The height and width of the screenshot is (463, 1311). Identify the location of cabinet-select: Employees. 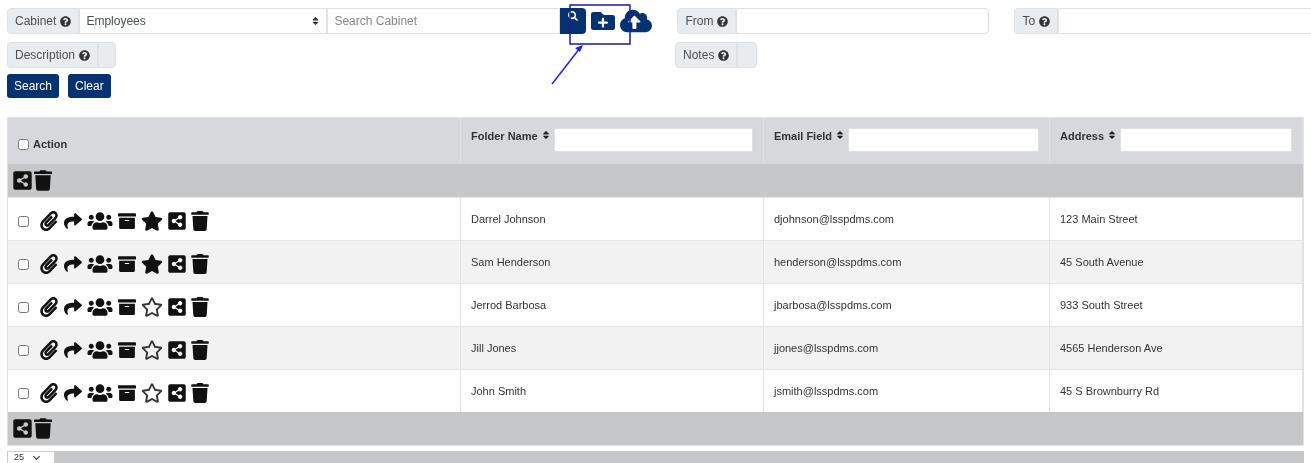
(203, 21).